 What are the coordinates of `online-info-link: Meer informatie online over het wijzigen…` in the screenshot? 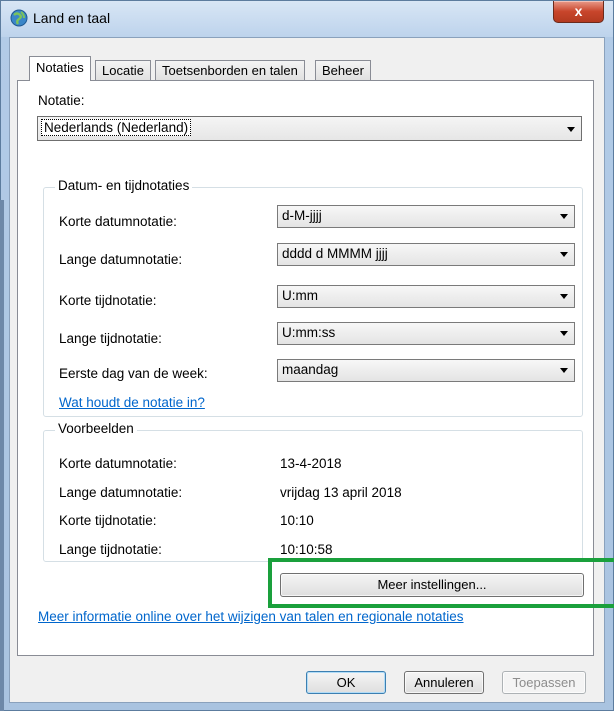 It's located at (251, 616).